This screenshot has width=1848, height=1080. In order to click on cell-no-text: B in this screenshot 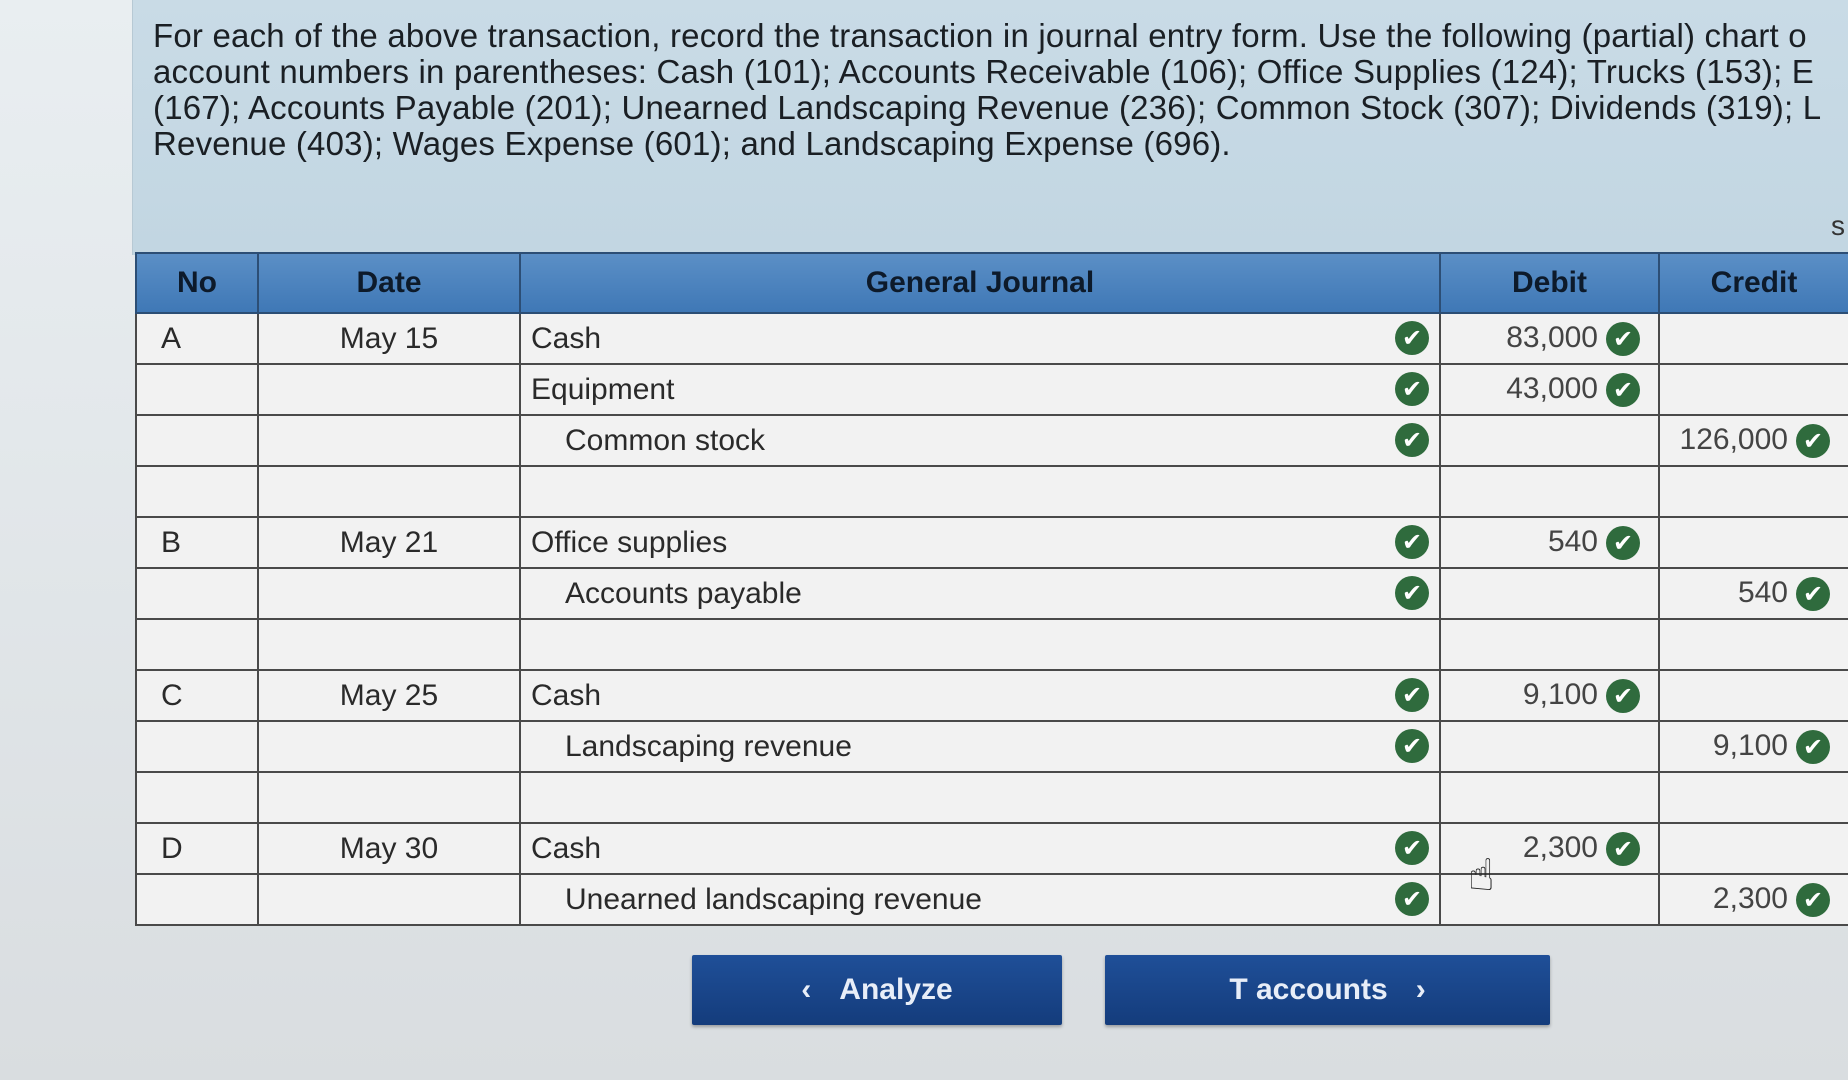, I will do `click(171, 542)`.